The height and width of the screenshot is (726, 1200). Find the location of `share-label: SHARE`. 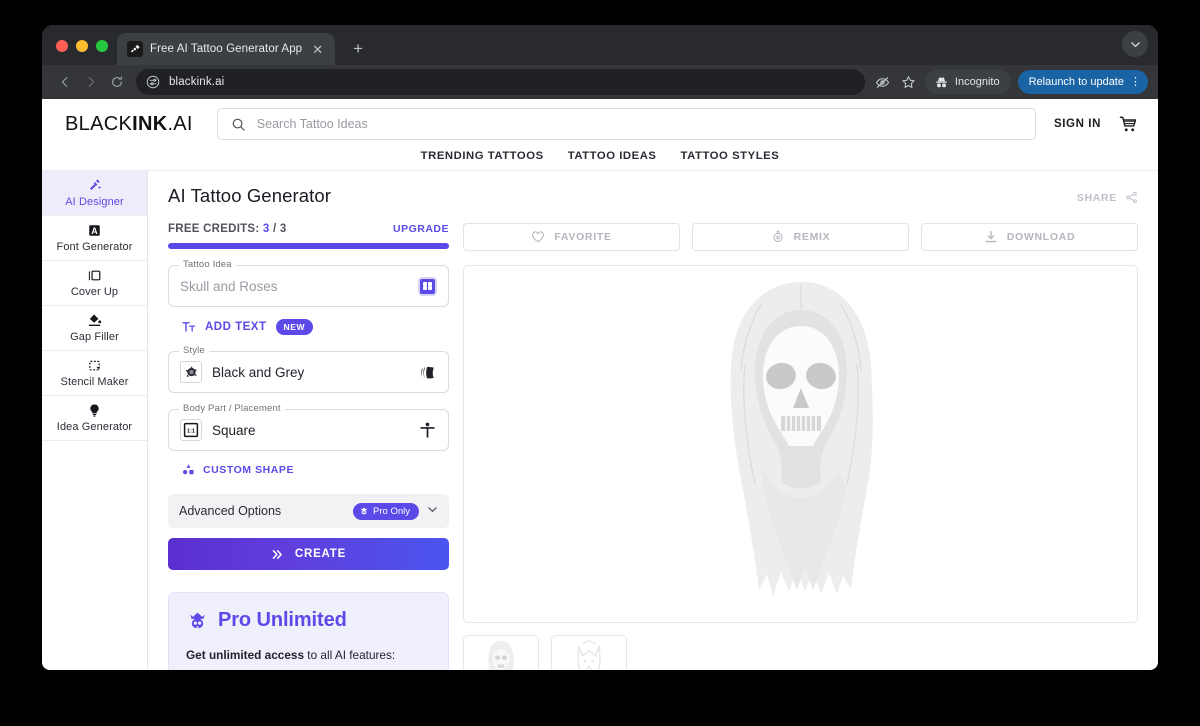

share-label: SHARE is located at coordinates (1096, 197).